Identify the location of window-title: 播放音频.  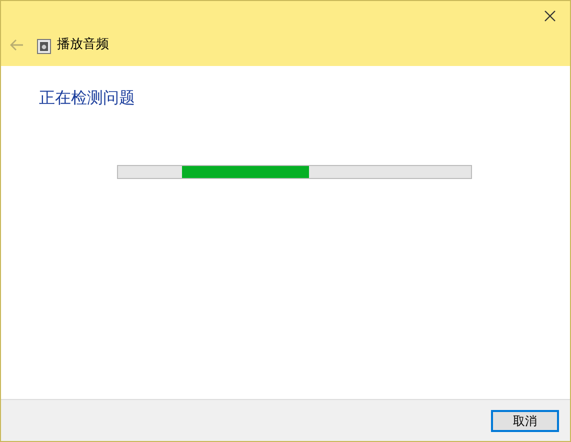
(83, 45).